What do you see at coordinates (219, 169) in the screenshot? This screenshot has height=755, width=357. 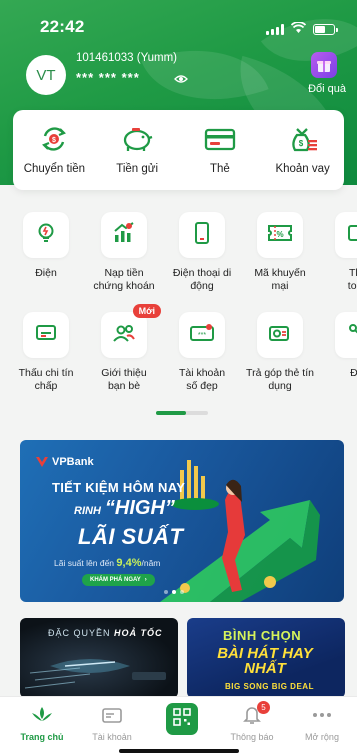 I see `quick-label: Thẻ` at bounding box center [219, 169].